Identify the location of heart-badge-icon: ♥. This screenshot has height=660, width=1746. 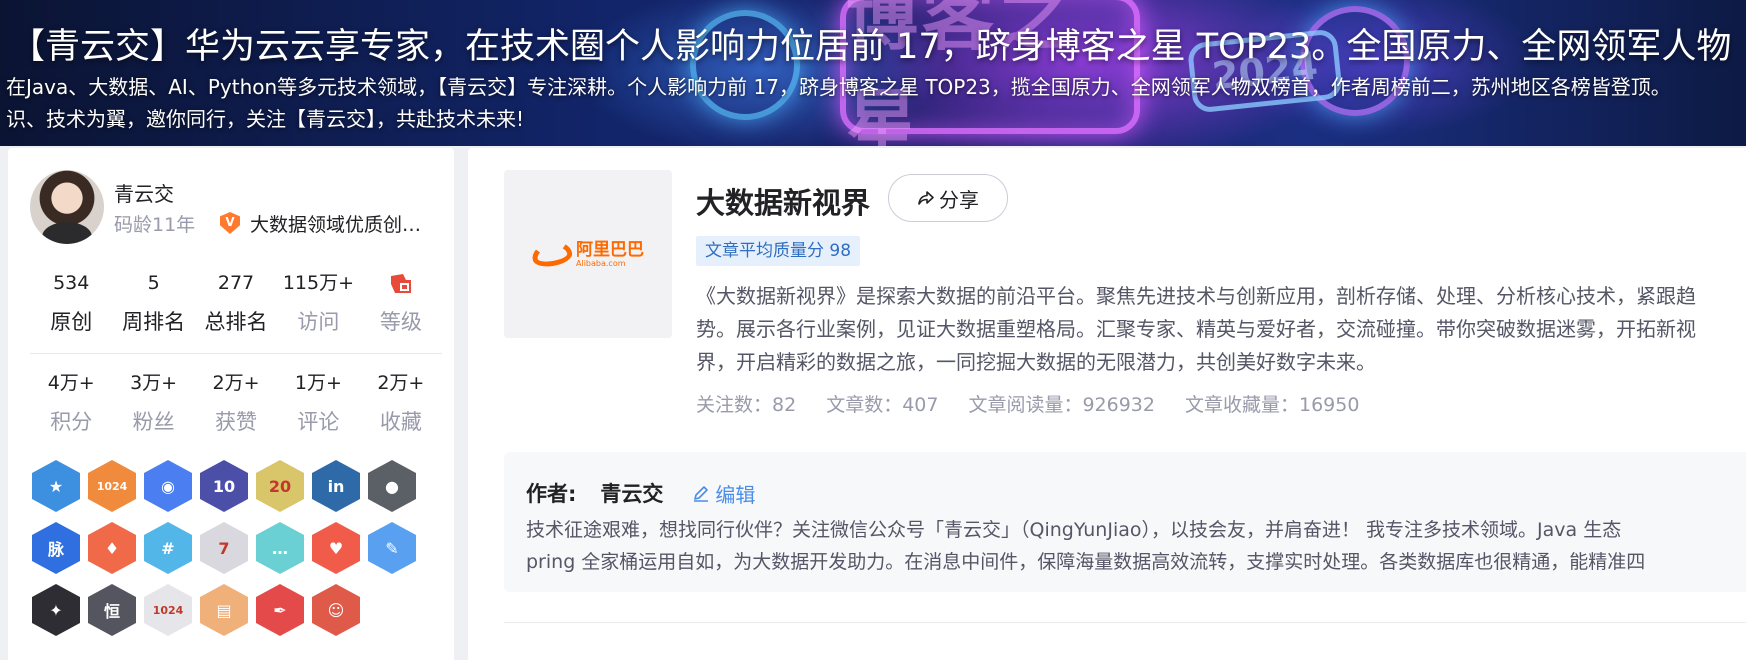
(336, 548).